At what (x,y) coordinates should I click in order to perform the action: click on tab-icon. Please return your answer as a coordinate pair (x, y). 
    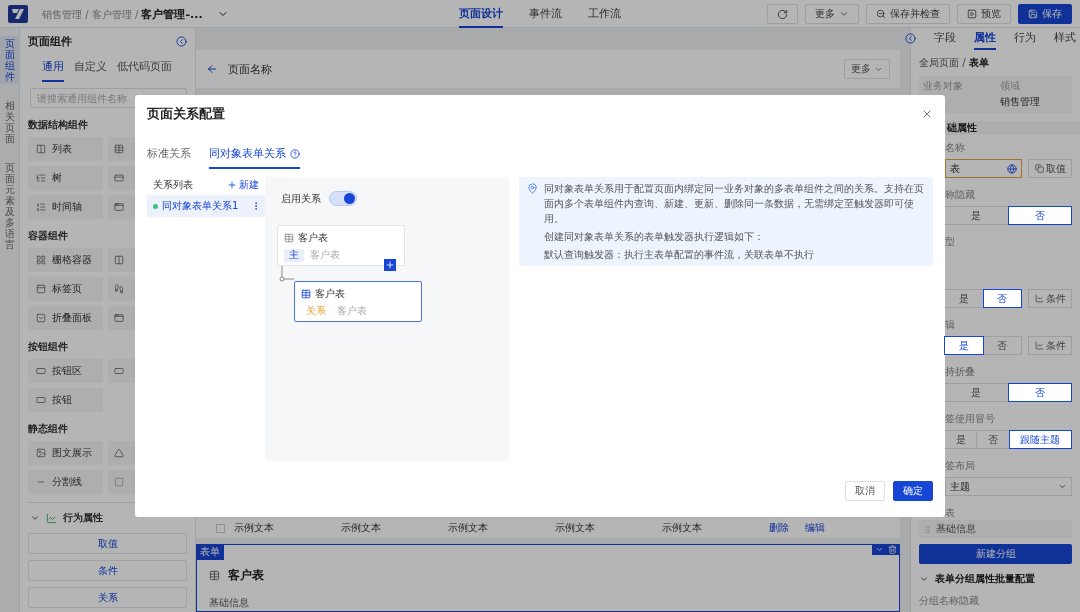
    Looking at the image, I should click on (41, 289).